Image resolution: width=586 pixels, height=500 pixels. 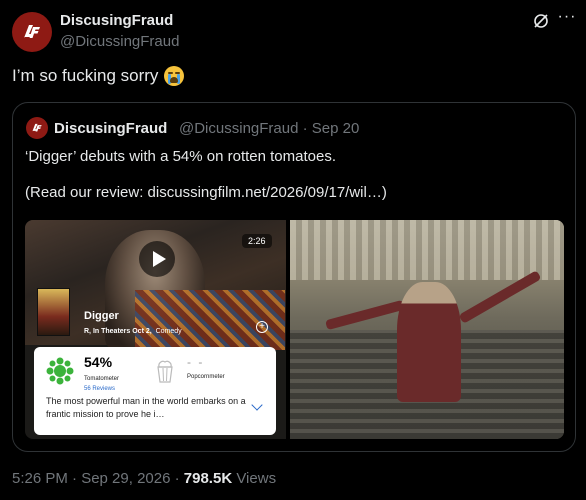 I want to click on movie-poster, so click(x=53, y=312).